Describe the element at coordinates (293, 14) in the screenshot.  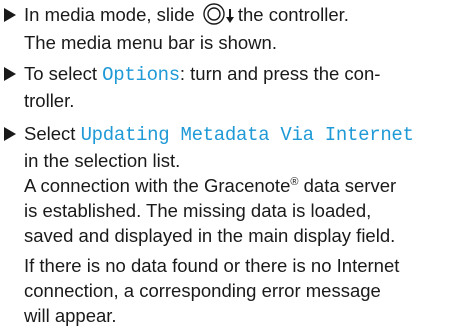
I see `step-1-text-b: the controller.` at that location.